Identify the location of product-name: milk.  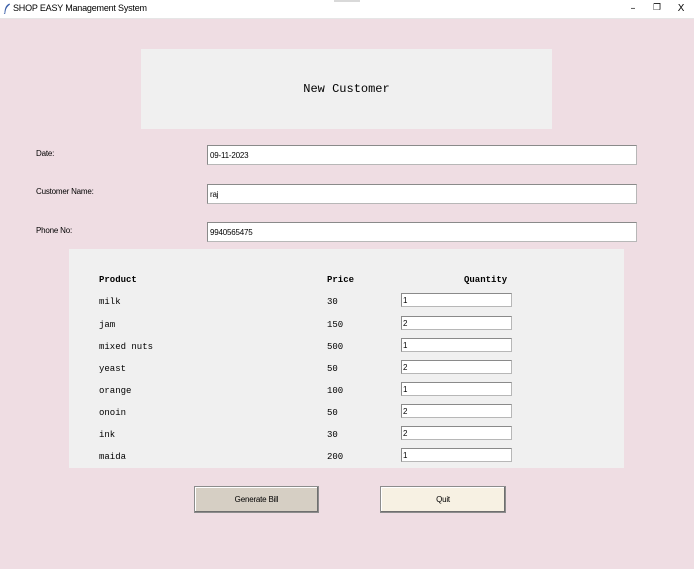
(110, 302).